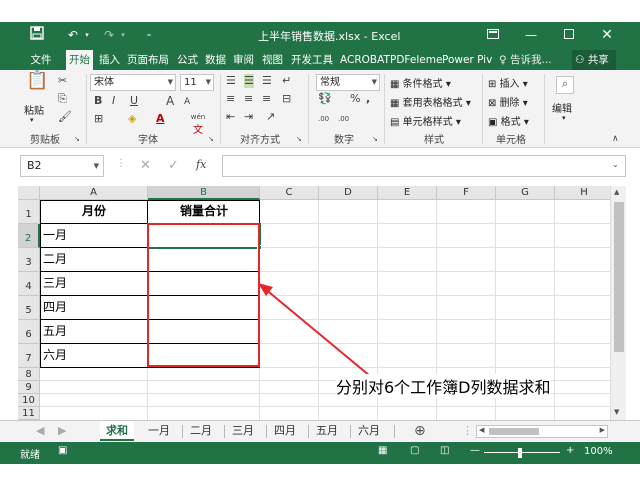 The height and width of the screenshot is (477, 640). I want to click on number-format-select: 常规 ▼, so click(348, 82).